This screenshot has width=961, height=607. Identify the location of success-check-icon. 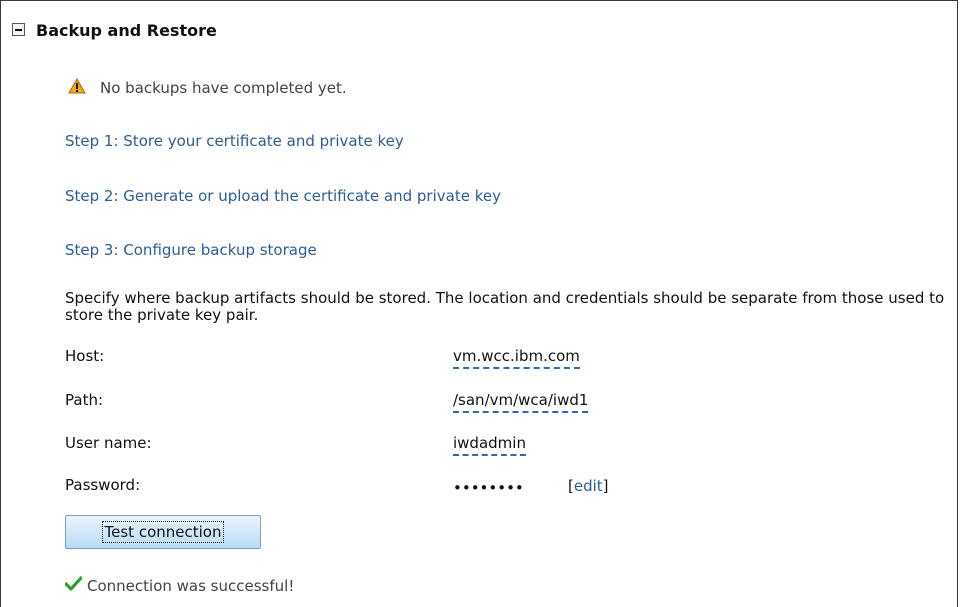
(73, 583).